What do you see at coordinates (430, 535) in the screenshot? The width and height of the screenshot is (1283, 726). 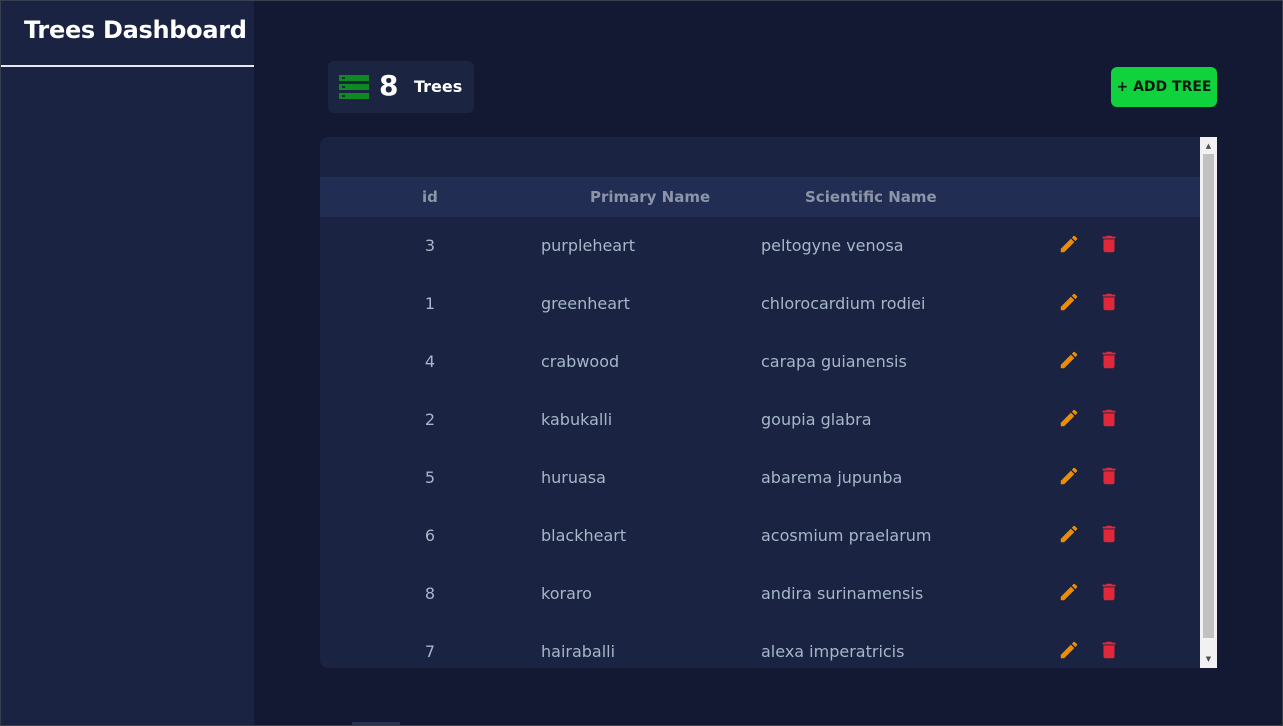 I see `cell-id: 6` at bounding box center [430, 535].